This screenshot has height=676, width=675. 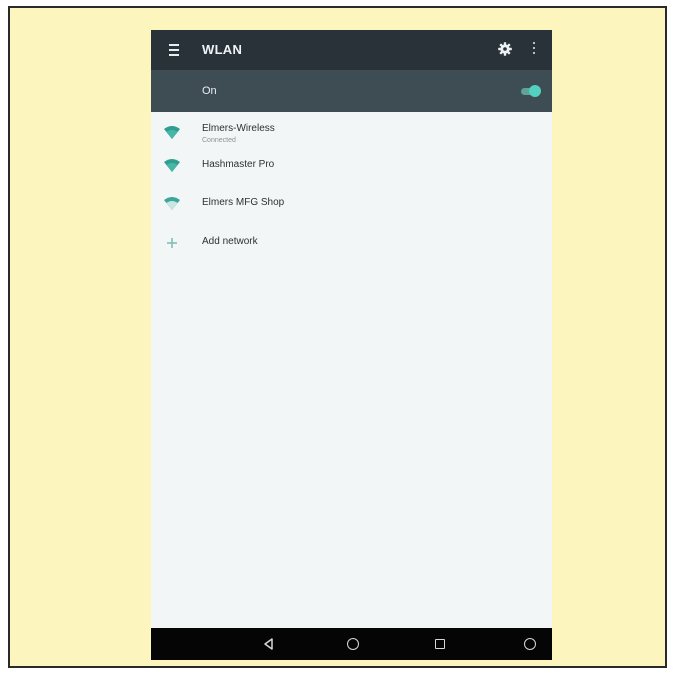 What do you see at coordinates (174, 50) in the screenshot?
I see `menu-icon` at bounding box center [174, 50].